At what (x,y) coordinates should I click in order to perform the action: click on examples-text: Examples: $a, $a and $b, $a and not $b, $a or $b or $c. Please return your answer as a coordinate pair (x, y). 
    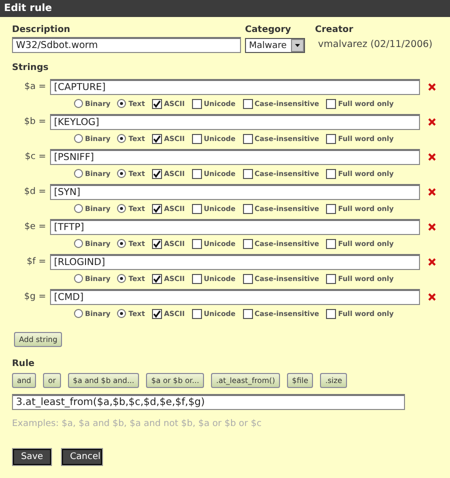
    Looking at the image, I should click on (137, 424).